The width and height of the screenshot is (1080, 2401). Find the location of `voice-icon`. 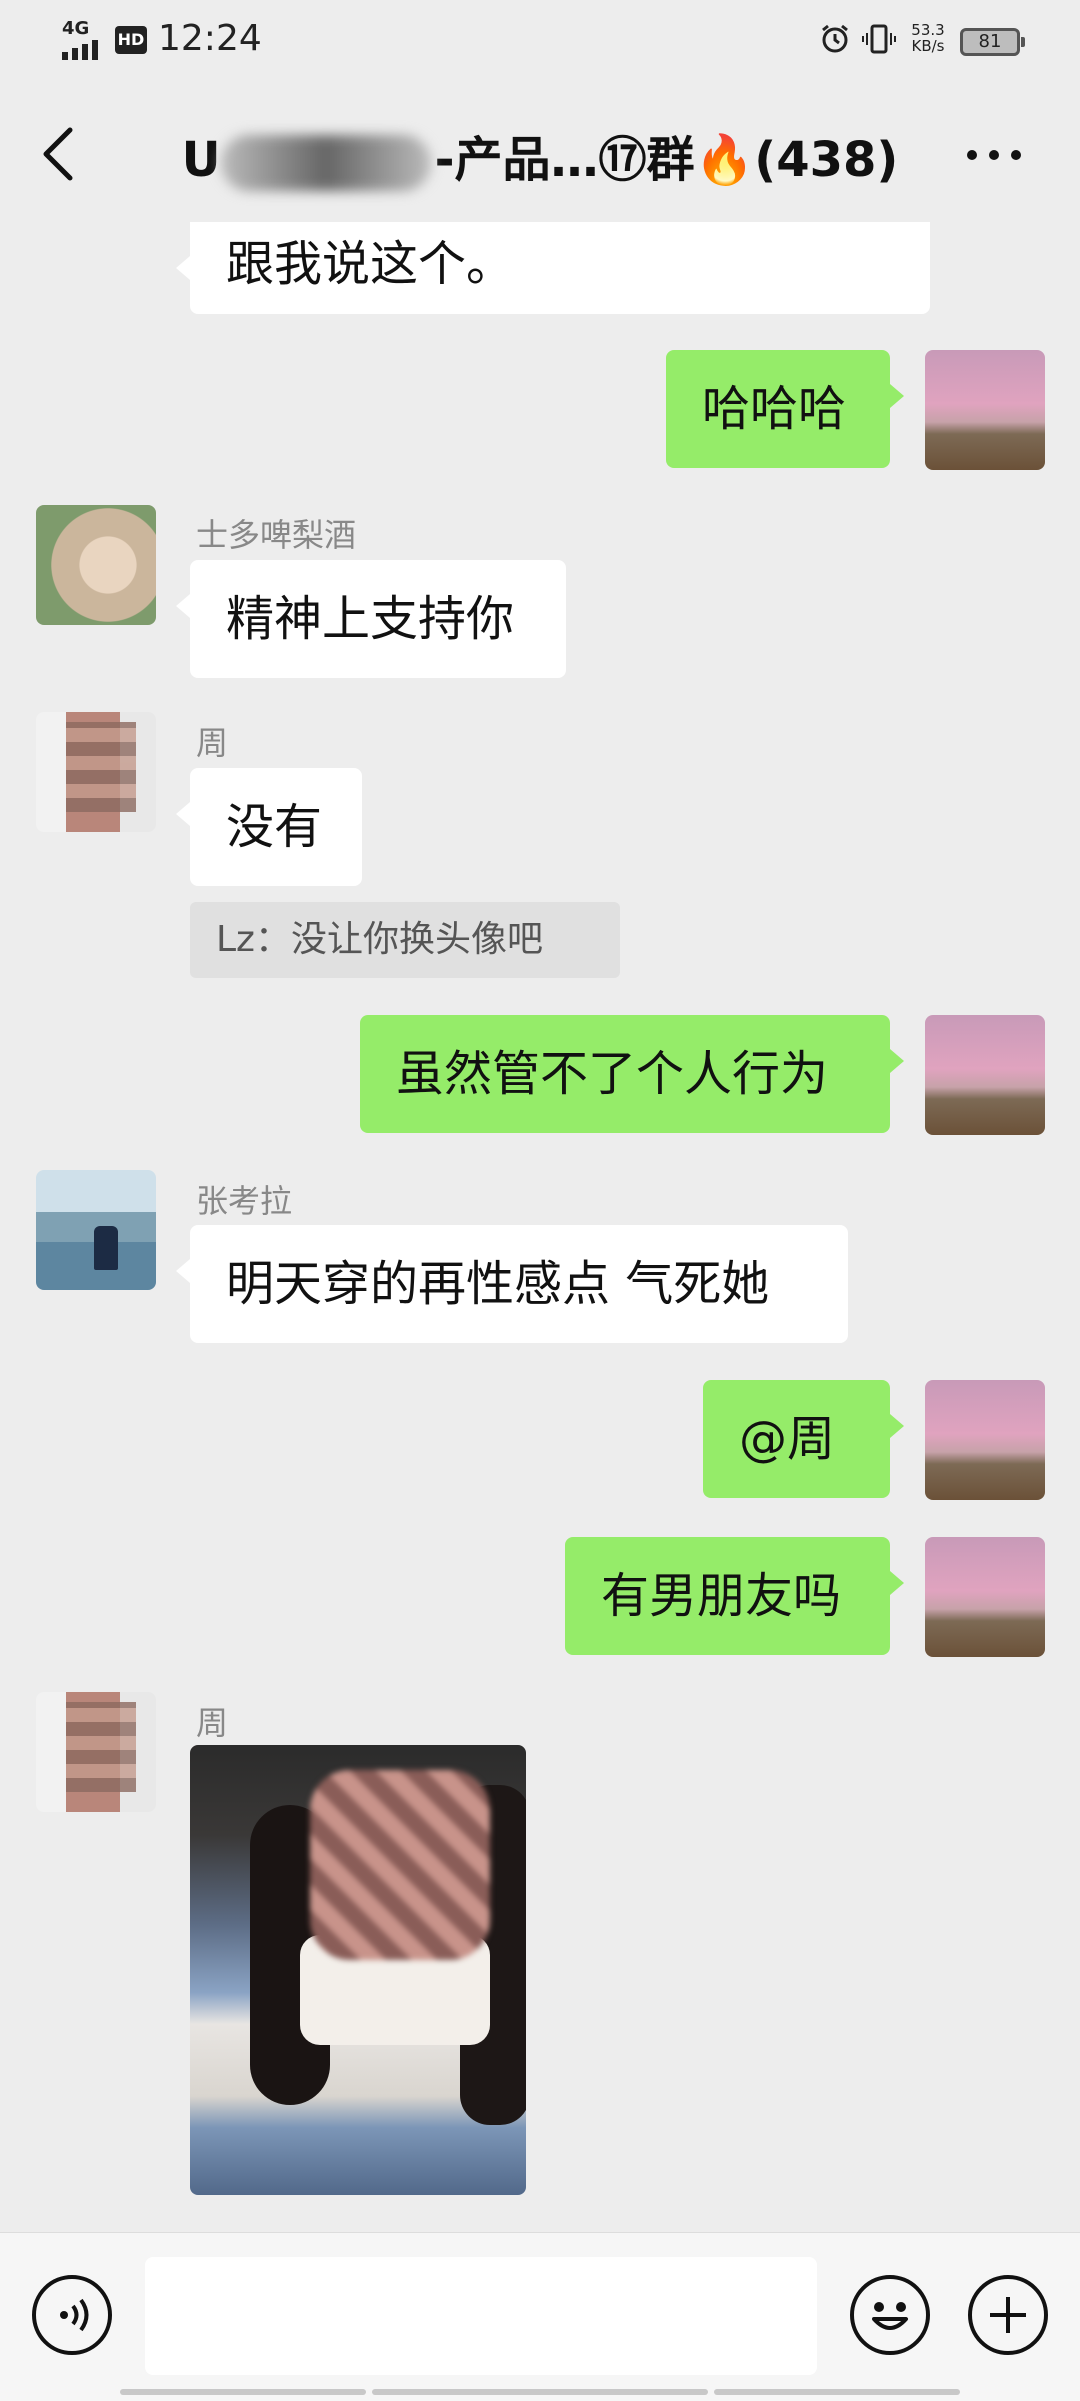

voice-icon is located at coordinates (72, 2315).